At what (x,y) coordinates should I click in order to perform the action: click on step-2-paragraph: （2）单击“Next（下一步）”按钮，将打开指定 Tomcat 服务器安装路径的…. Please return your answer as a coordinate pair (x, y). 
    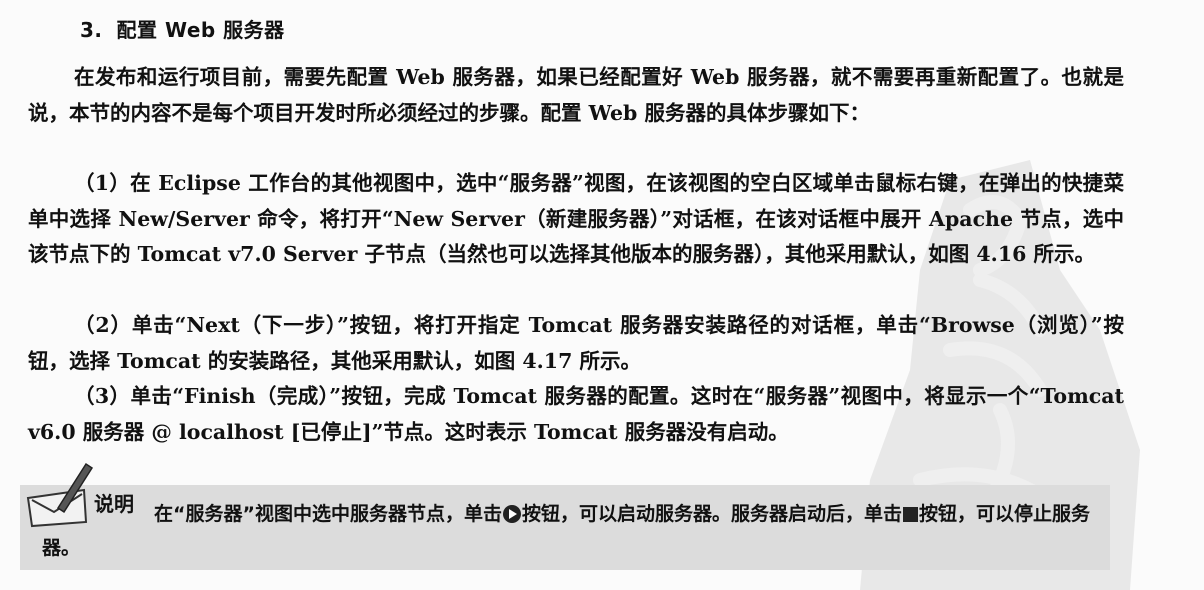
    Looking at the image, I should click on (576, 343).